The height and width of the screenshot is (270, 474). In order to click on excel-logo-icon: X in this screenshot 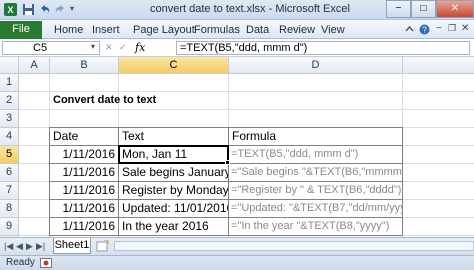, I will do `click(10, 9)`.